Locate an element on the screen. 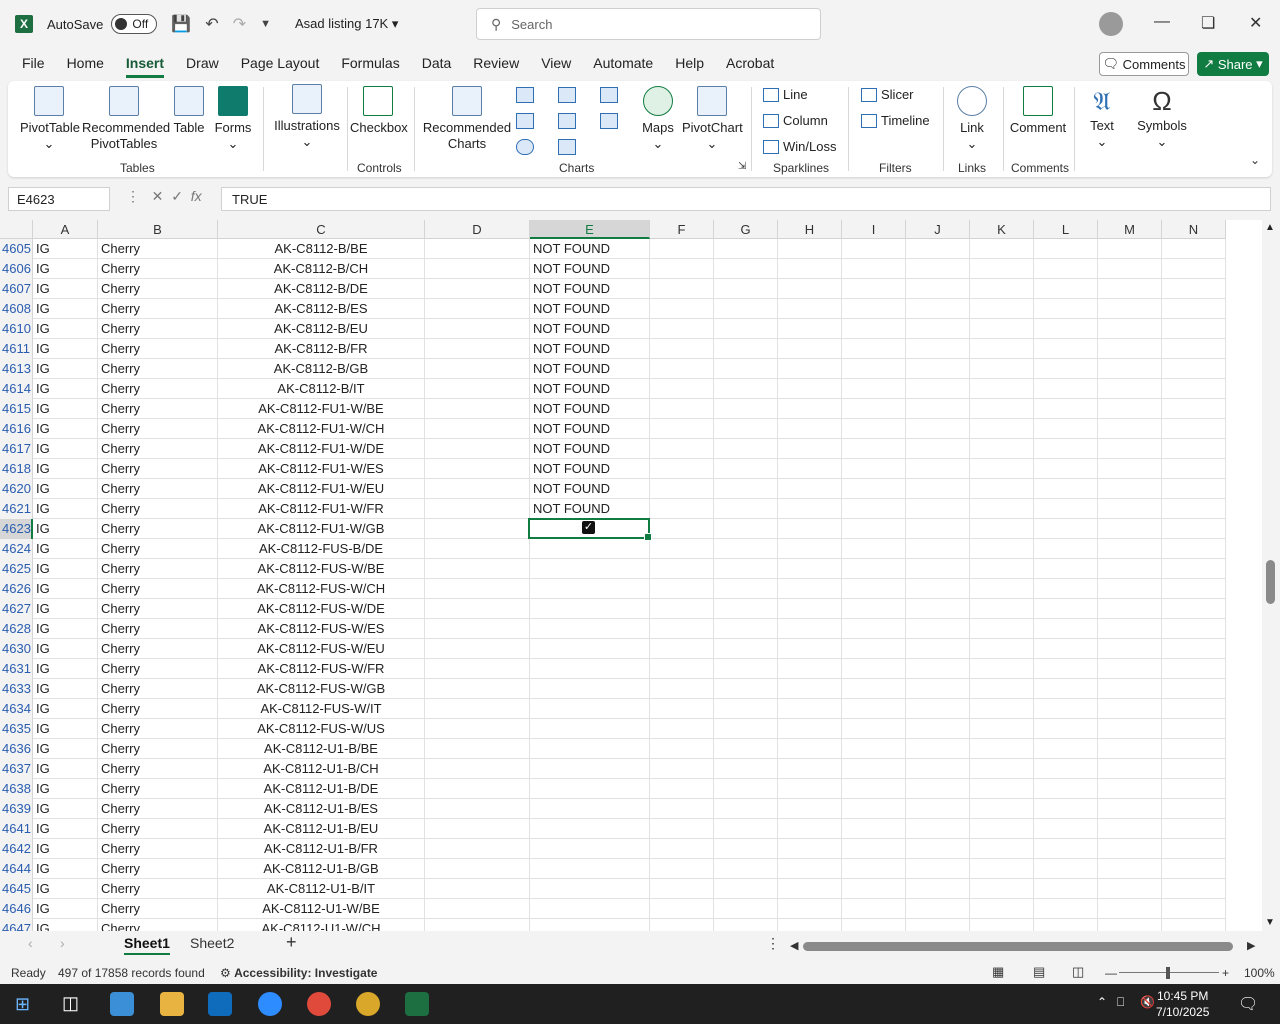  vertical-scroll-thumb is located at coordinates (1270, 582).